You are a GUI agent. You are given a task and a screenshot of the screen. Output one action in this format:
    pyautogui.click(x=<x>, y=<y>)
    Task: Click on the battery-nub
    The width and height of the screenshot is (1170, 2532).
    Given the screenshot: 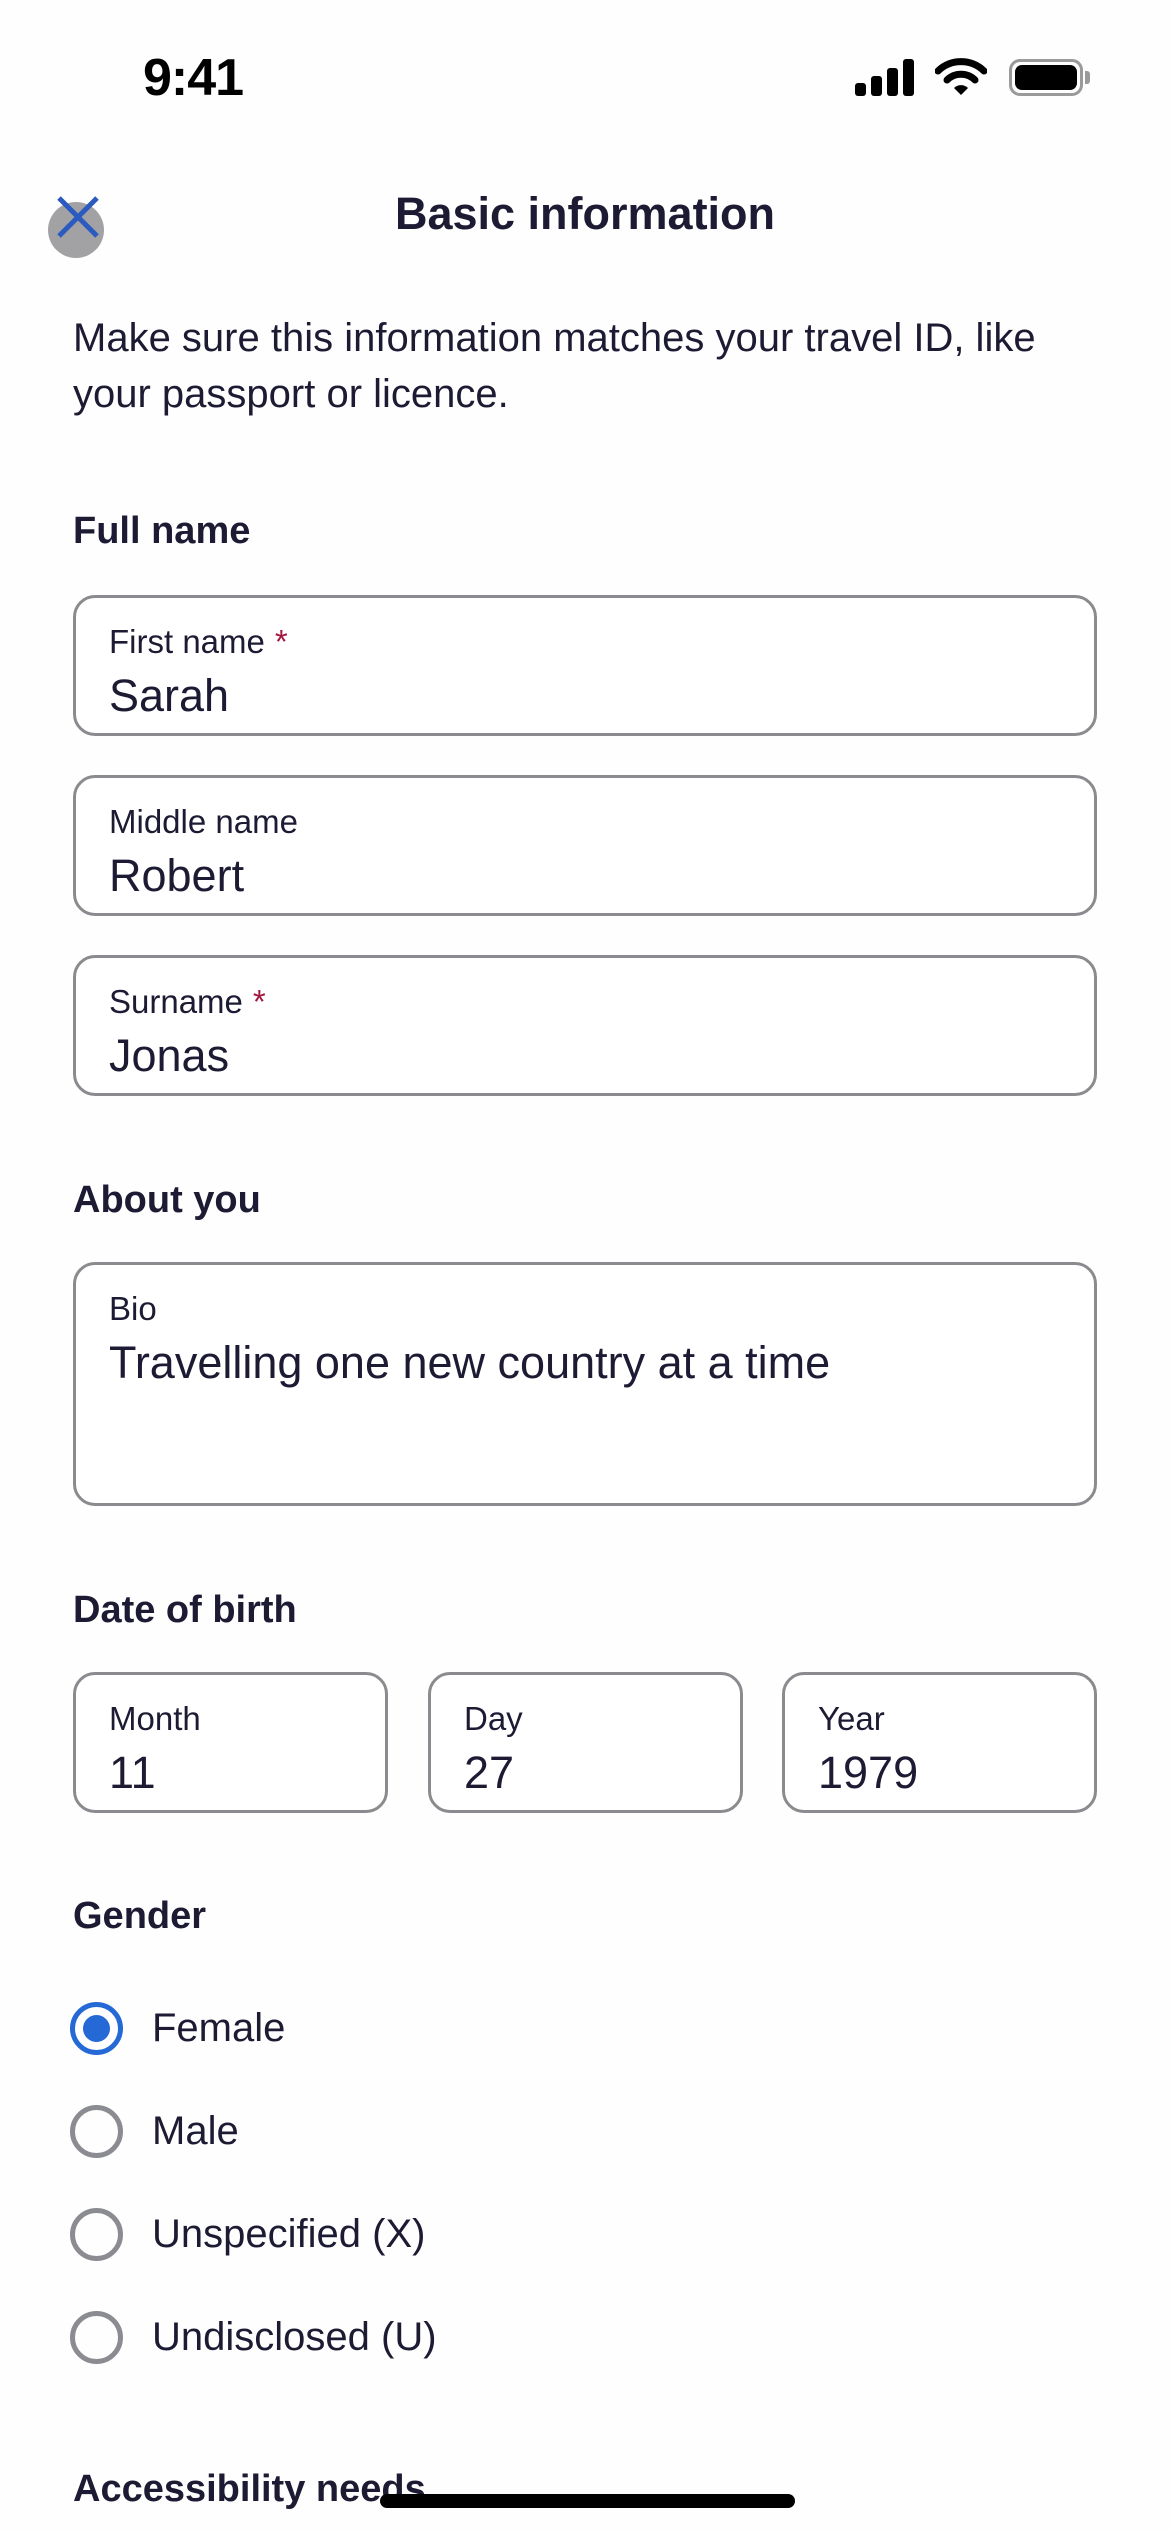 What is the action you would take?
    pyautogui.click(x=1087, y=77)
    